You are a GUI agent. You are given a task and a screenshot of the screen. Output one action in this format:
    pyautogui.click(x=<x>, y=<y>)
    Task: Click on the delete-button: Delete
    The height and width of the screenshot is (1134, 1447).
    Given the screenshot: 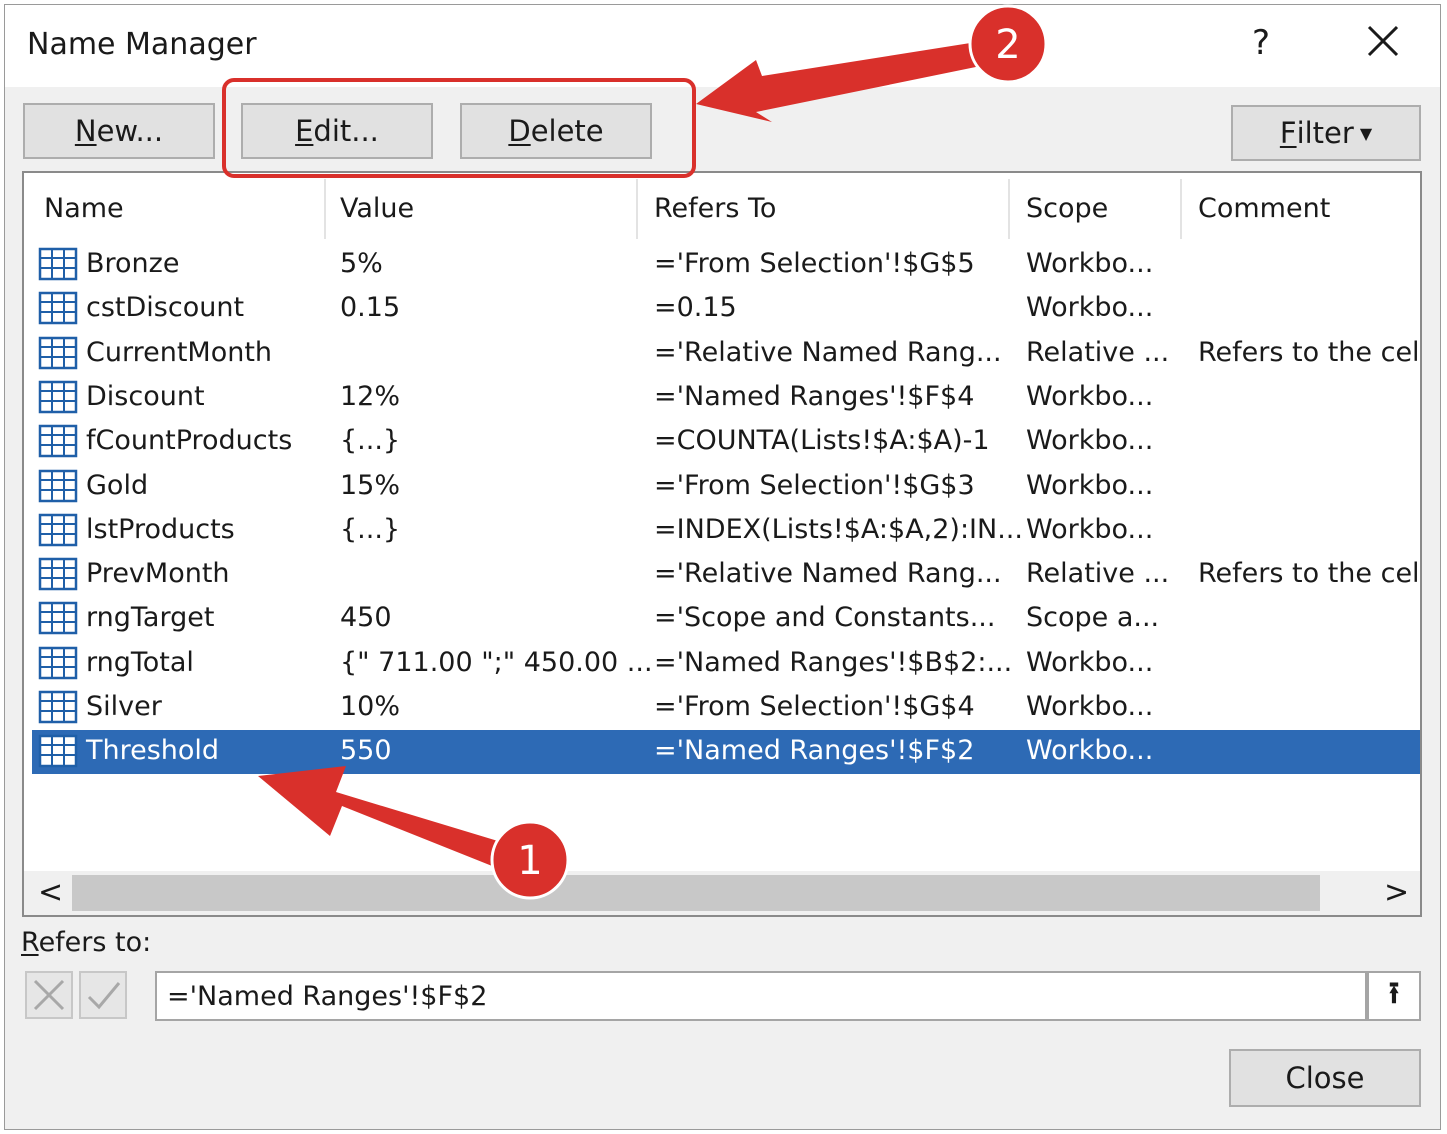 What is the action you would take?
    pyautogui.click(x=556, y=131)
    